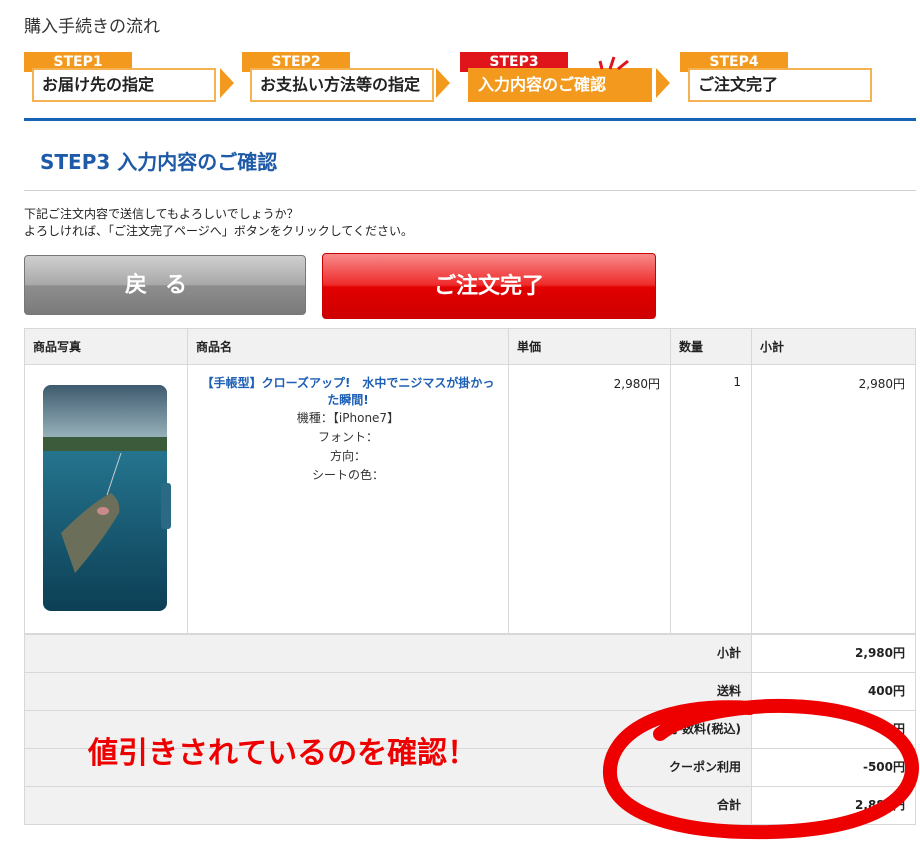 This screenshot has height=855, width=920. I want to click on header-quantity: 数量, so click(711, 346).